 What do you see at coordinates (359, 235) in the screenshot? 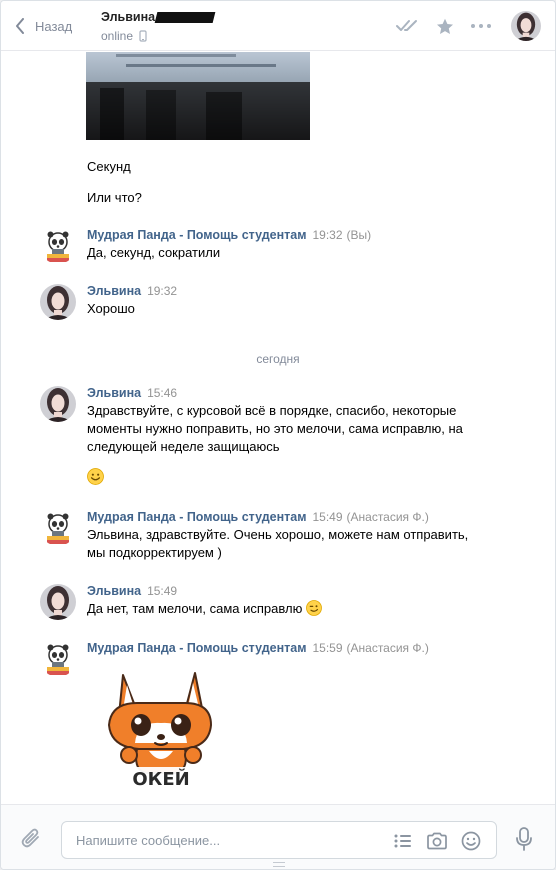
I see `message-sender-note: (Вы)` at bounding box center [359, 235].